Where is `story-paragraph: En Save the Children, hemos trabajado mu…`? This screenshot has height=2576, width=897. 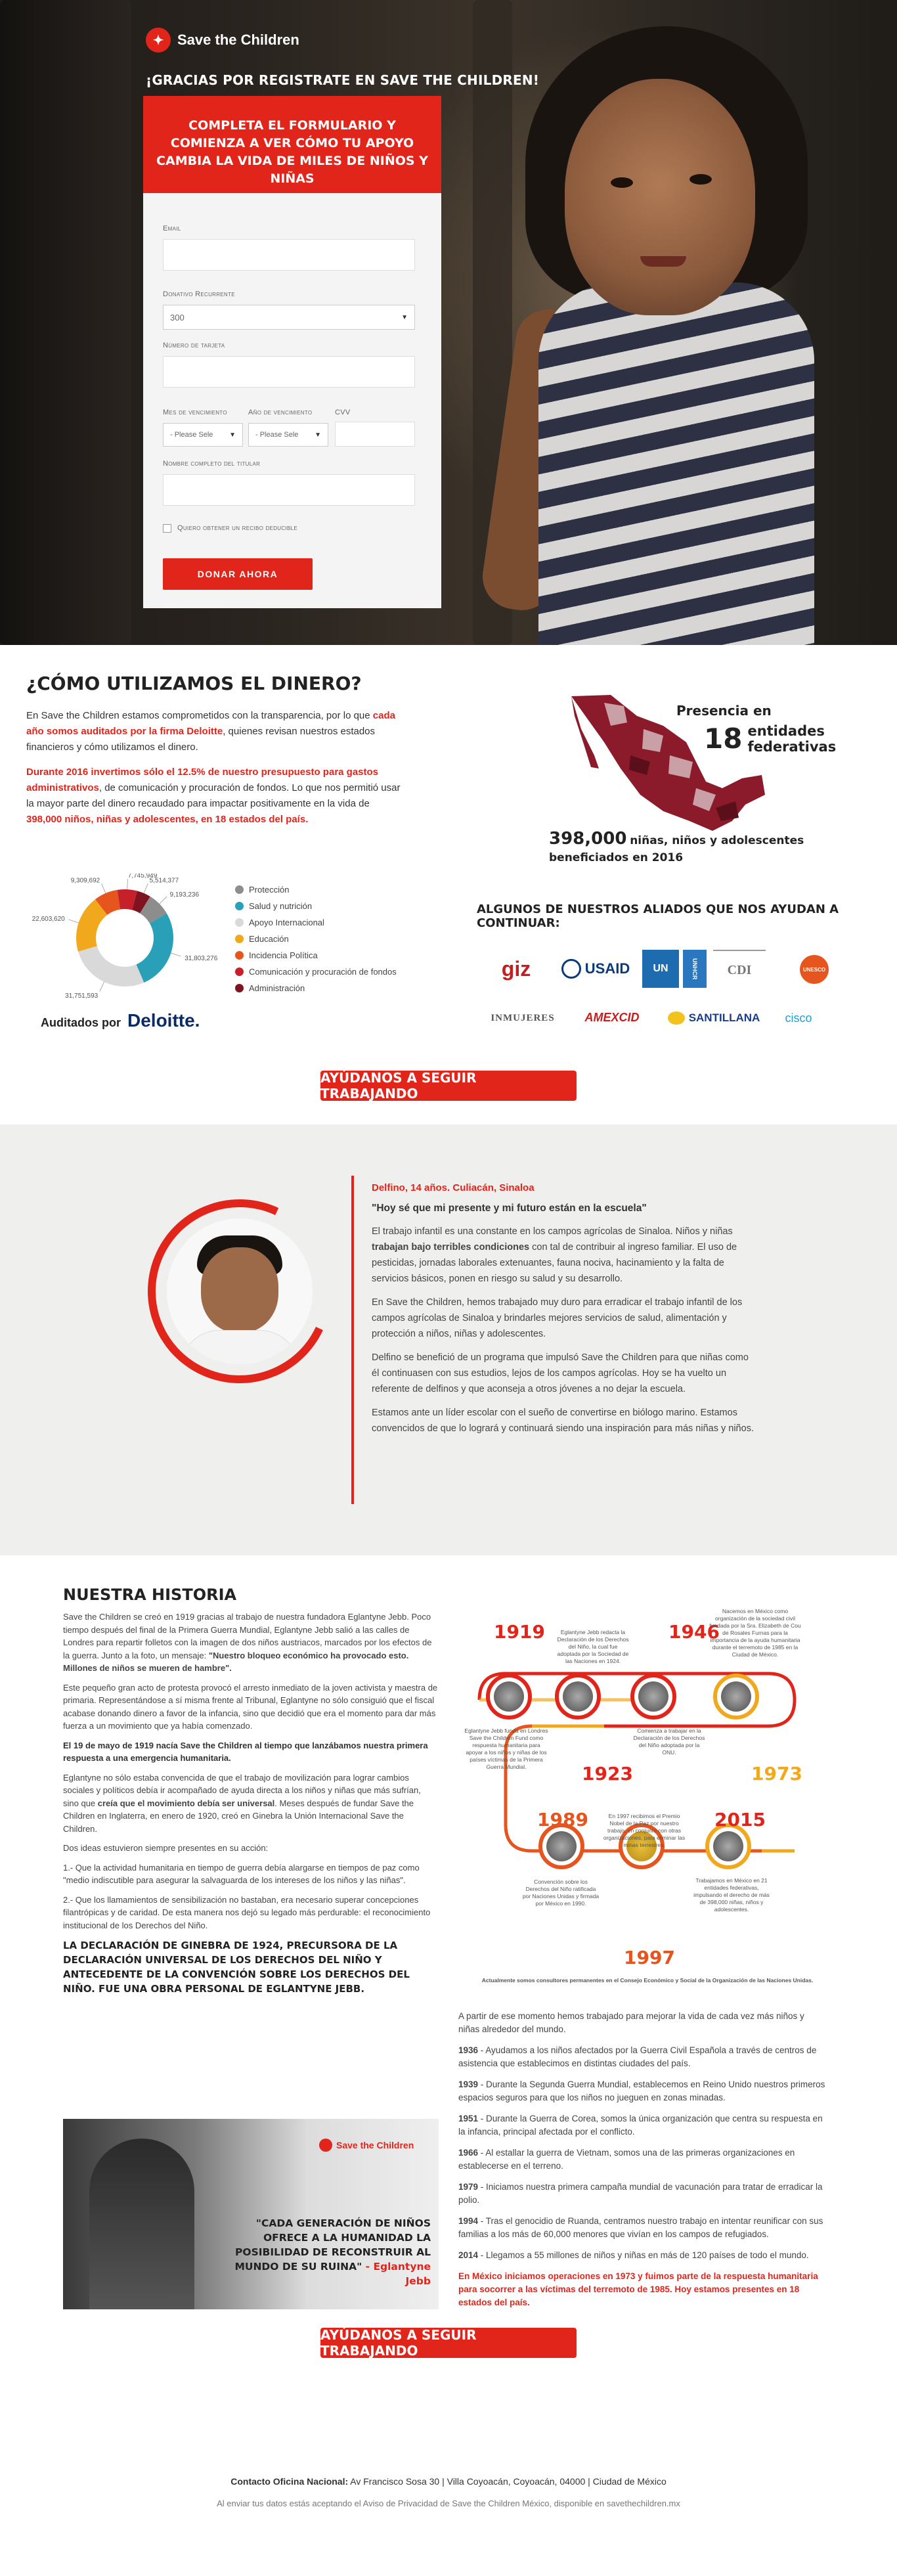 story-paragraph: En Save the Children, hemos trabajado mu… is located at coordinates (557, 1318).